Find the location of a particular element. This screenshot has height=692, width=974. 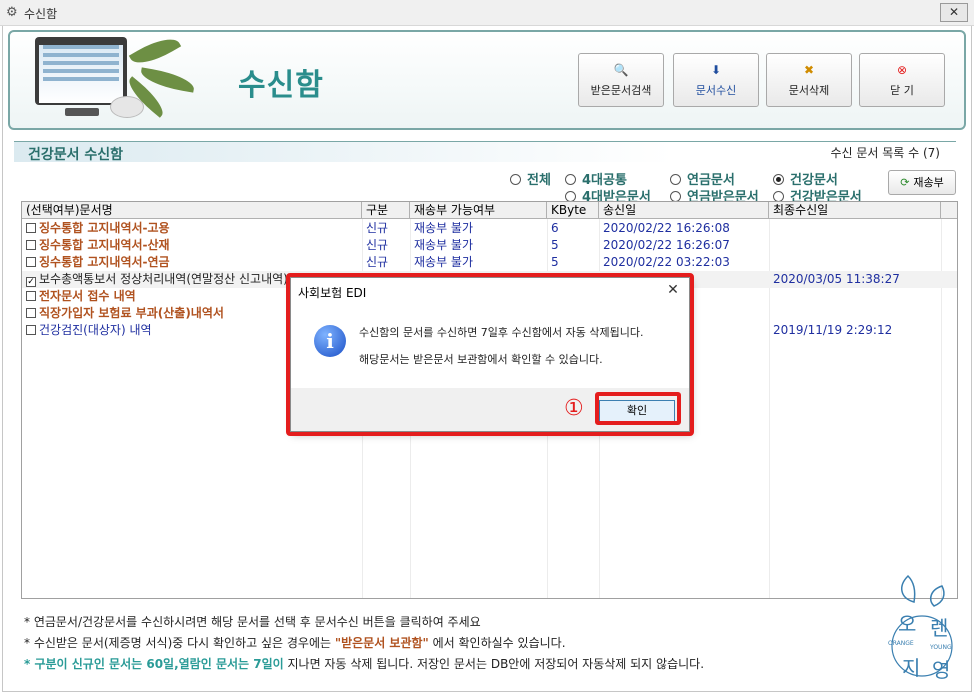

logo-char: 영 is located at coordinates (941, 670).